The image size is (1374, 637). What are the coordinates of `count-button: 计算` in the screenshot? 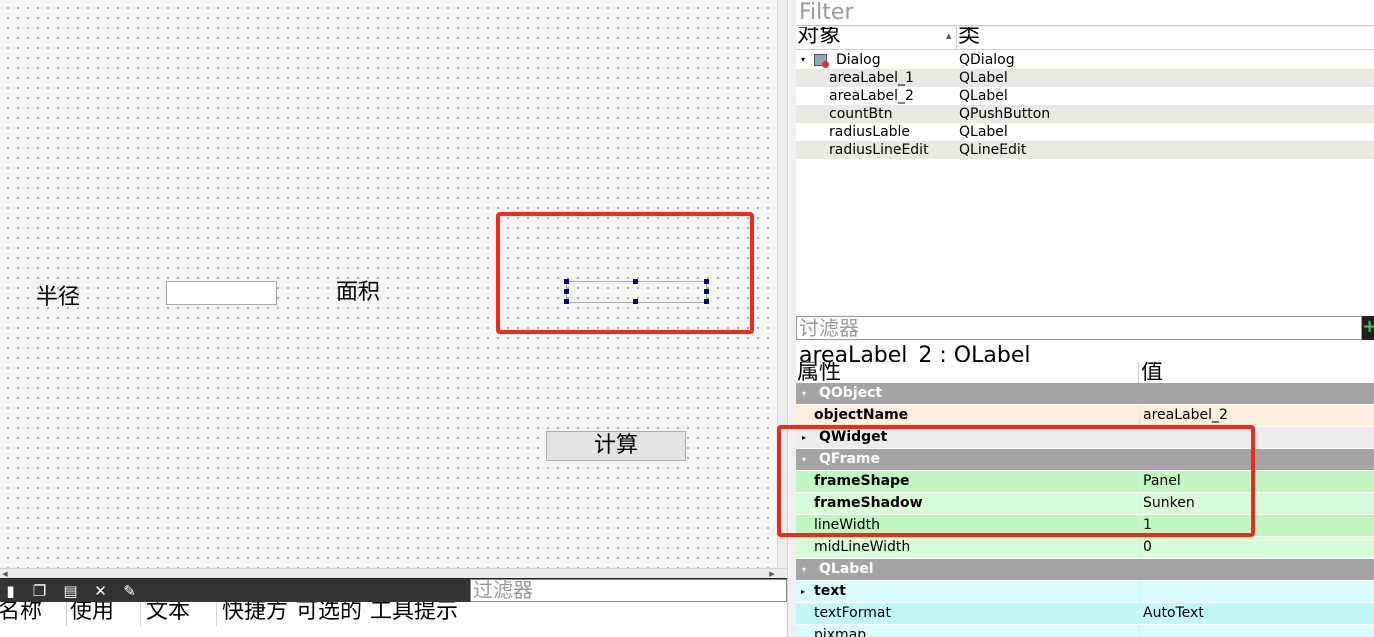 It's located at (616, 446).